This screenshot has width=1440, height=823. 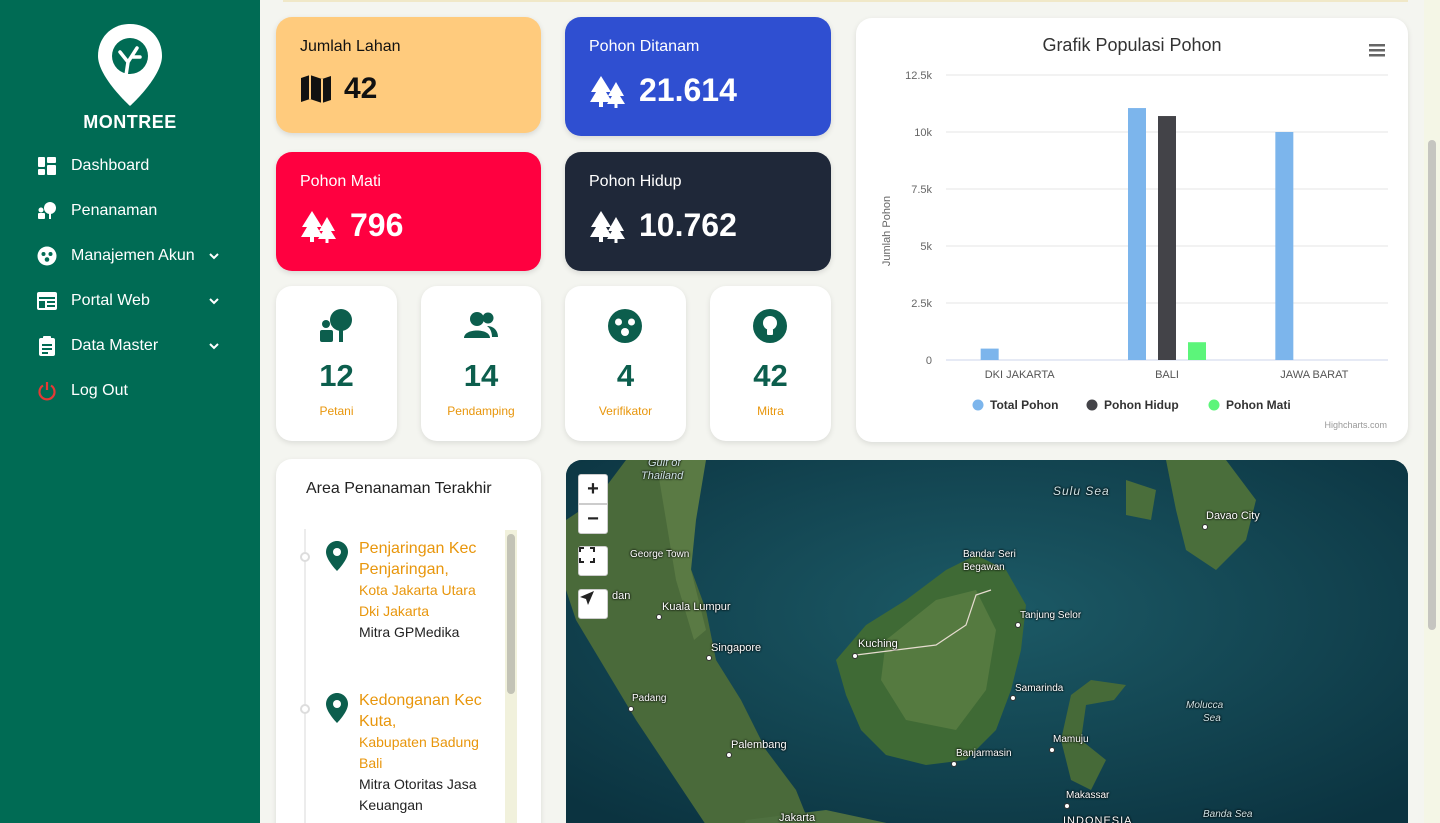 I want to click on chart-grid: 0 2.5k 5k 7.5k 10k 12.5k, so click(x=1146, y=218).